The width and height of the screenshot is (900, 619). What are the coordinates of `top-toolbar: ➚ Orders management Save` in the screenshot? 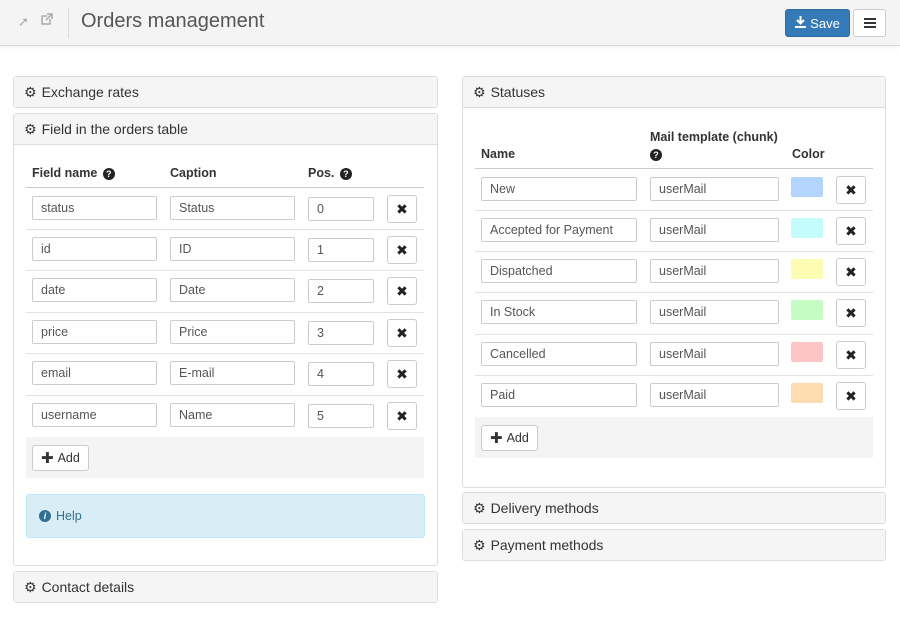 It's located at (450, 23).